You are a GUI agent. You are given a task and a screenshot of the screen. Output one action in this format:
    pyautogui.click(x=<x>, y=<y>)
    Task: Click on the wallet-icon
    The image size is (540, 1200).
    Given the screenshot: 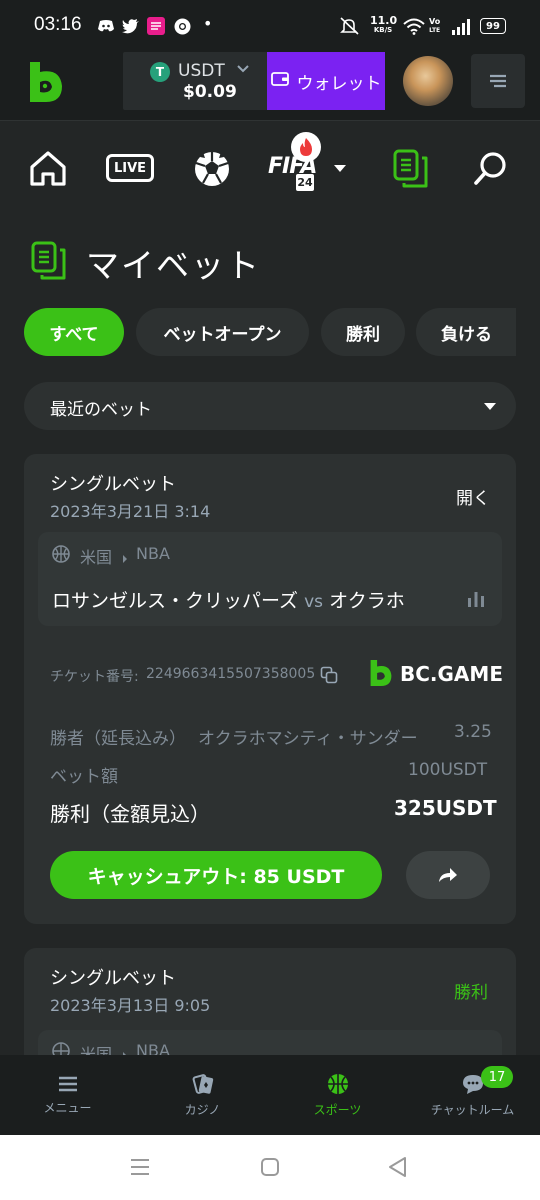 What is the action you would take?
    pyautogui.click(x=279, y=81)
    